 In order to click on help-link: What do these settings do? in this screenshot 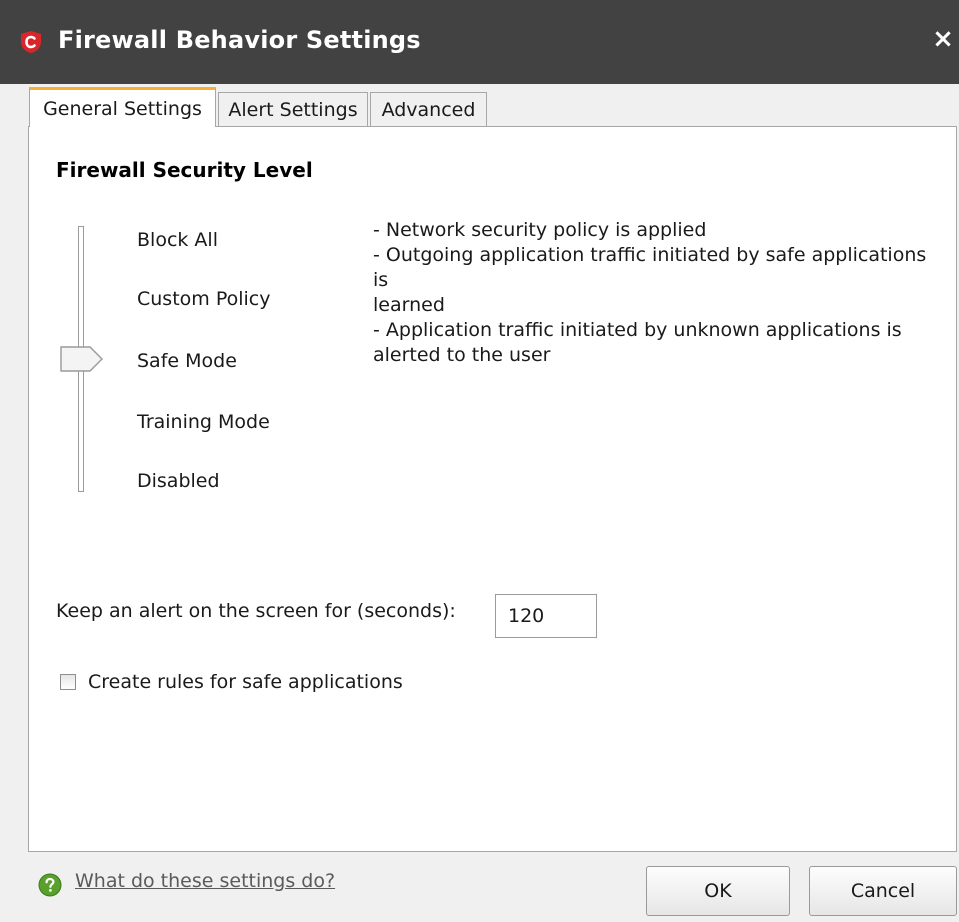, I will do `click(205, 881)`.